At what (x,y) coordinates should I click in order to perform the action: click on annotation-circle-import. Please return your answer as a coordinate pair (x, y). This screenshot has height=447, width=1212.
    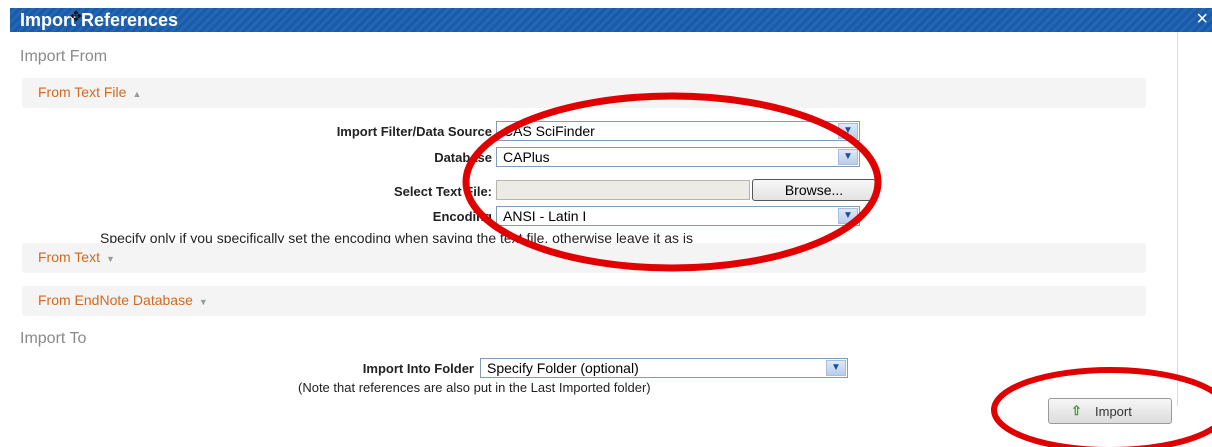
    Looking at the image, I should click on (1101, 407).